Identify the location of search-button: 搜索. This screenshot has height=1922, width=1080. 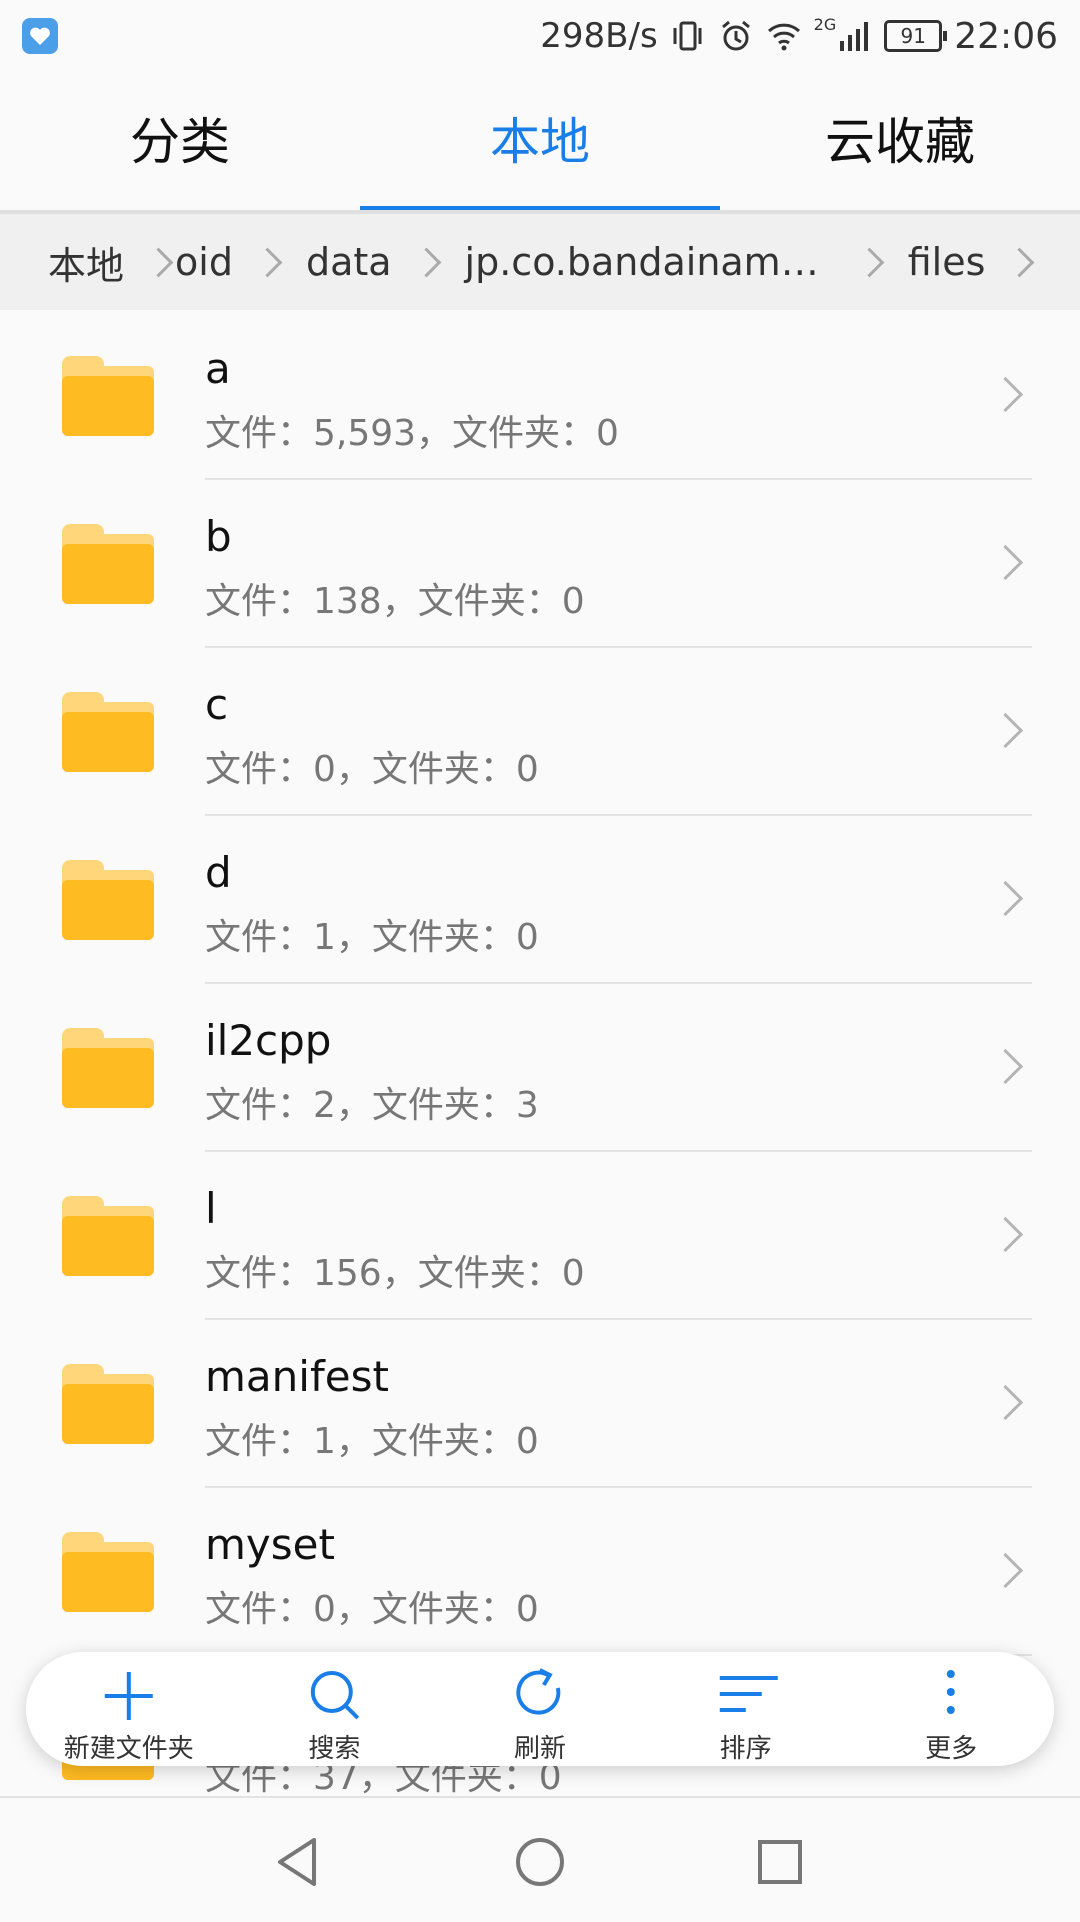
(335, 1709).